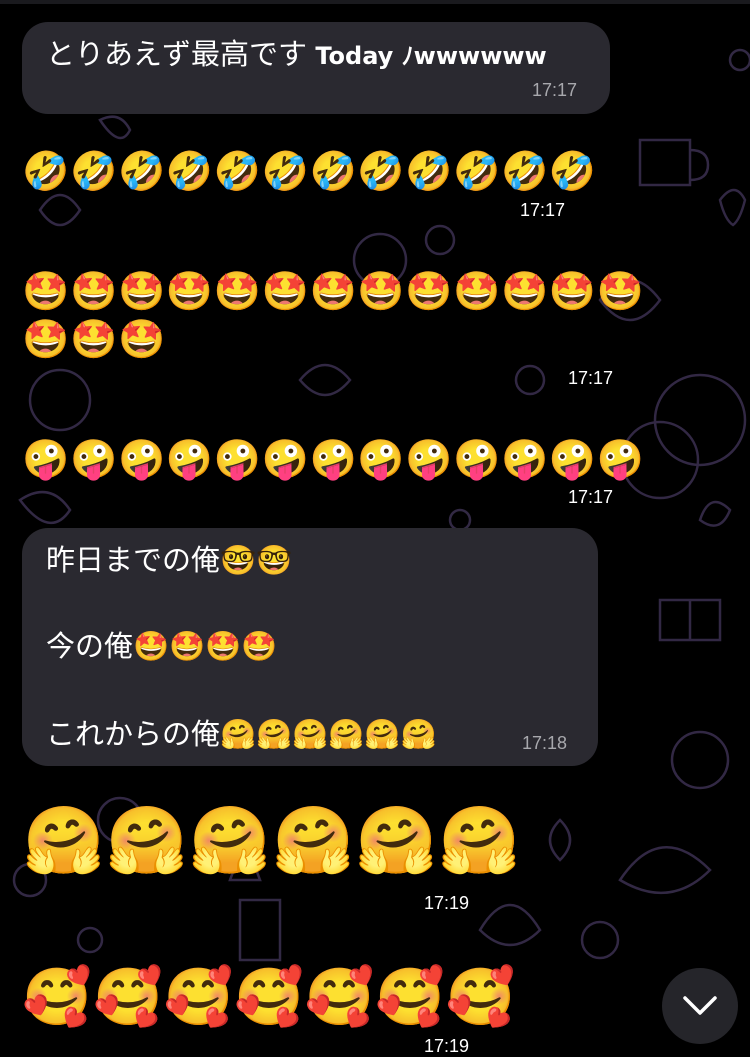  I want to click on message-text: とりあえず最高です Today ﾉwwwwww, so click(296, 55).